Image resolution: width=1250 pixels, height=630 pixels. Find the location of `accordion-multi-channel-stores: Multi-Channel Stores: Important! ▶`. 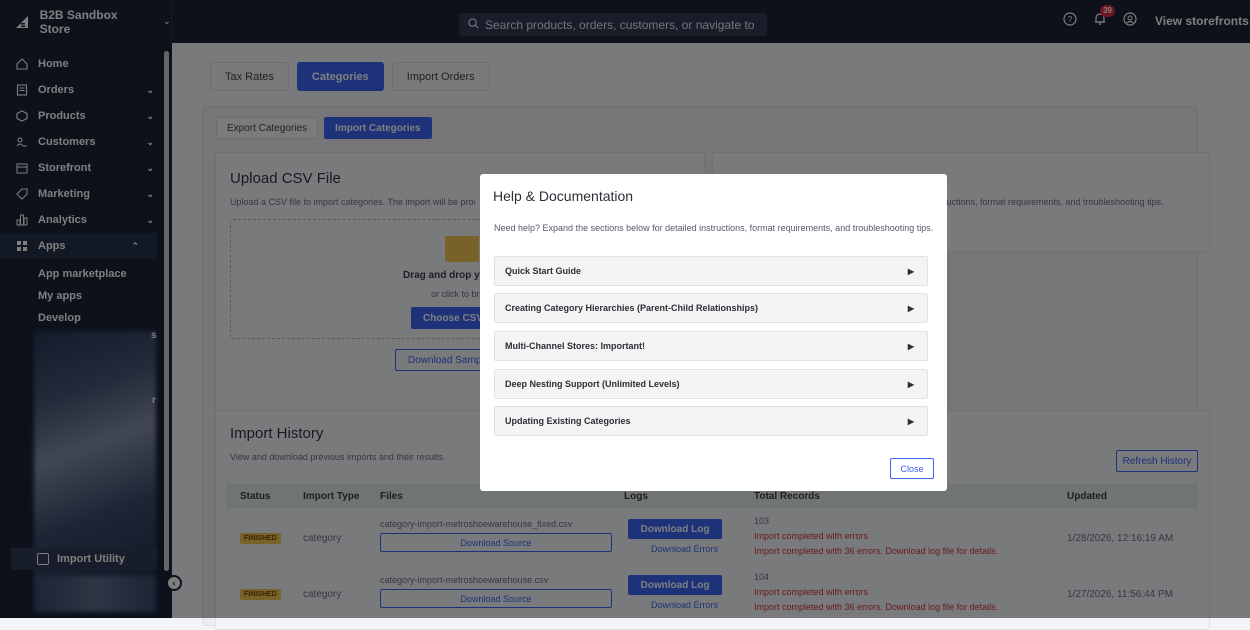

accordion-multi-channel-stores: Multi-Channel Stores: Important! ▶ is located at coordinates (711, 346).